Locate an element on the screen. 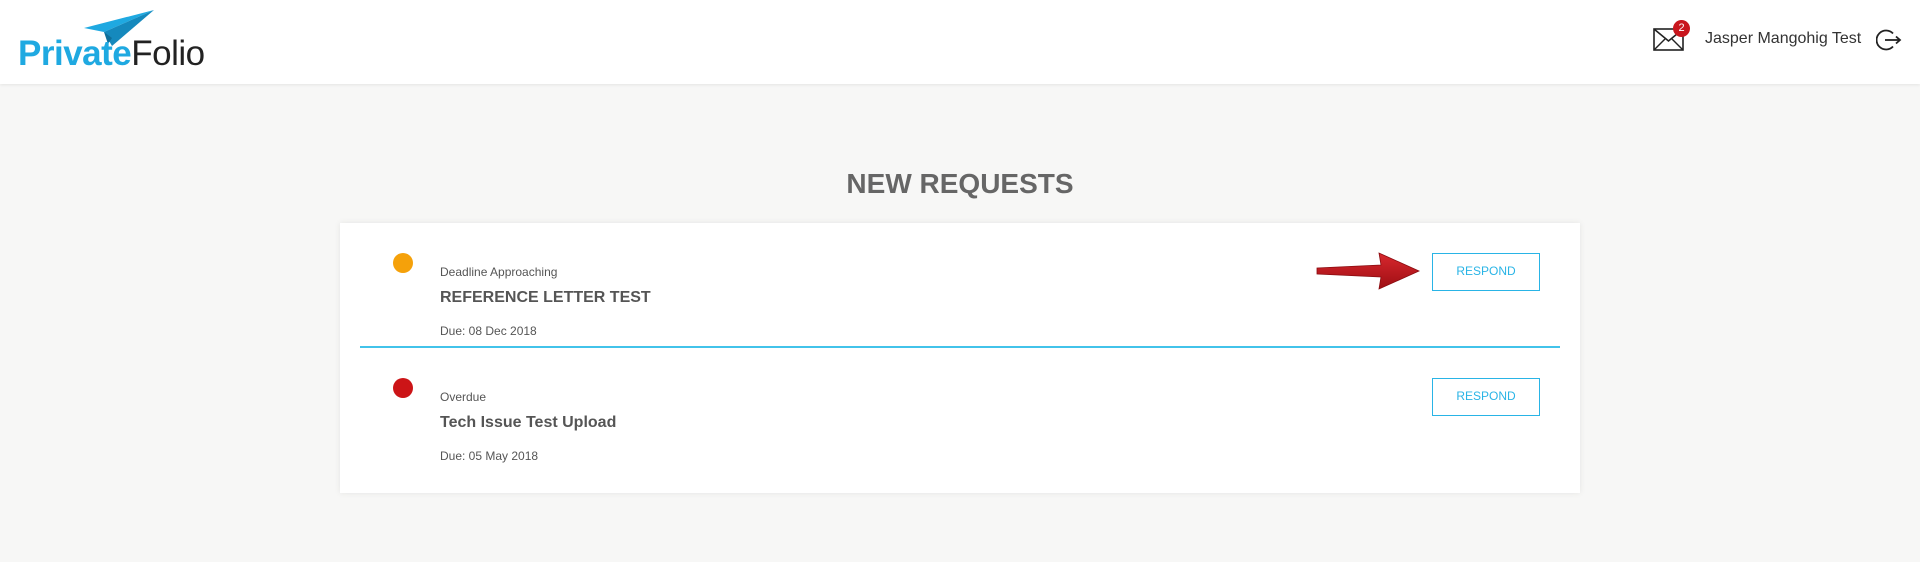  request-status: Deadline Approaching is located at coordinates (499, 272).